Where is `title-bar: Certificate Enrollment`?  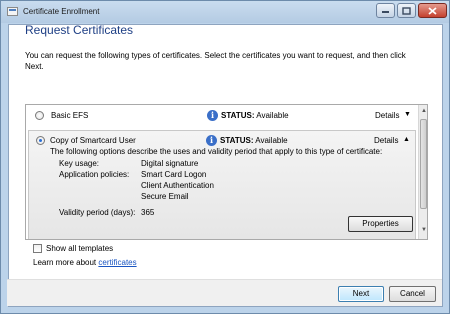 title-bar: Certificate Enrollment is located at coordinates (225, 12).